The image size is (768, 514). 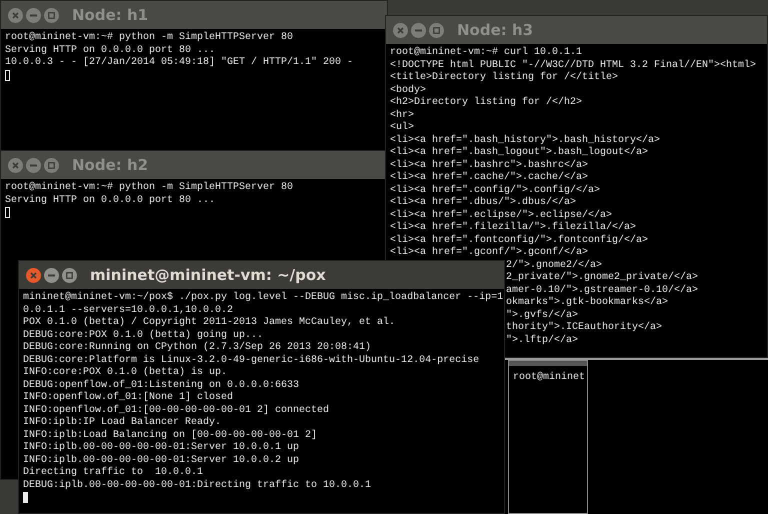 What do you see at coordinates (543, 340) in the screenshot?
I see `terminal-line: ">.lftp/</a>` at bounding box center [543, 340].